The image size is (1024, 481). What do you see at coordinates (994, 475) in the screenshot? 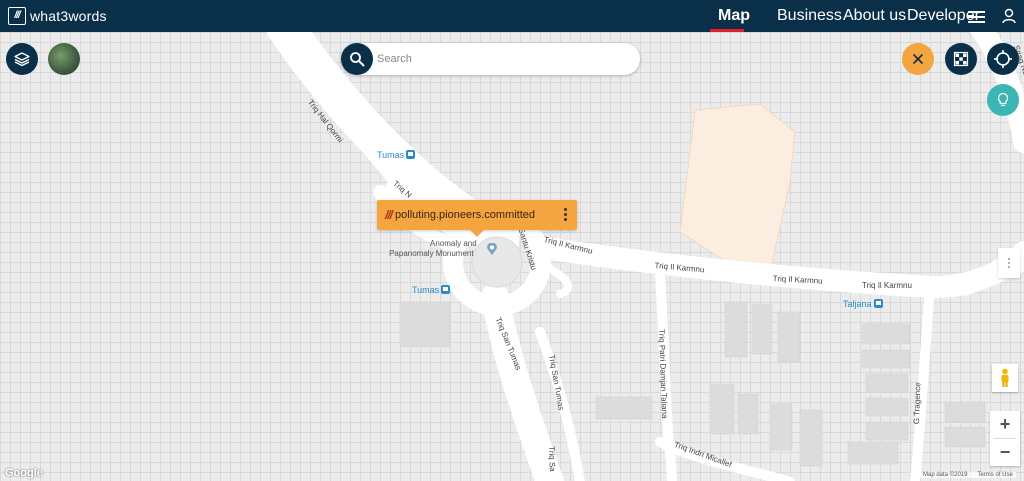
I see `terms-of-use-link: Terms of Use` at bounding box center [994, 475].